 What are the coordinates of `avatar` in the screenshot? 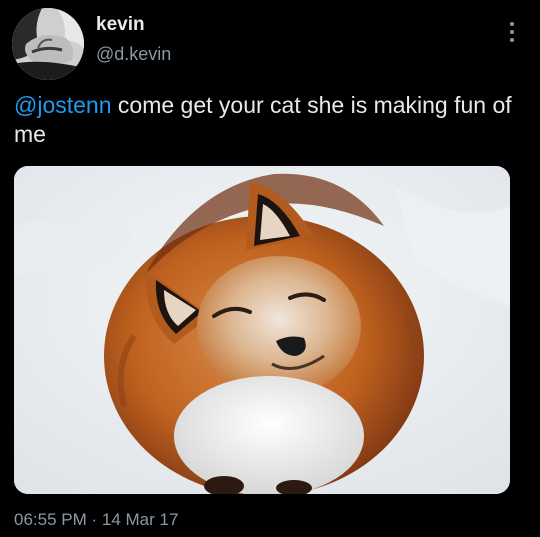 It's located at (48, 44).